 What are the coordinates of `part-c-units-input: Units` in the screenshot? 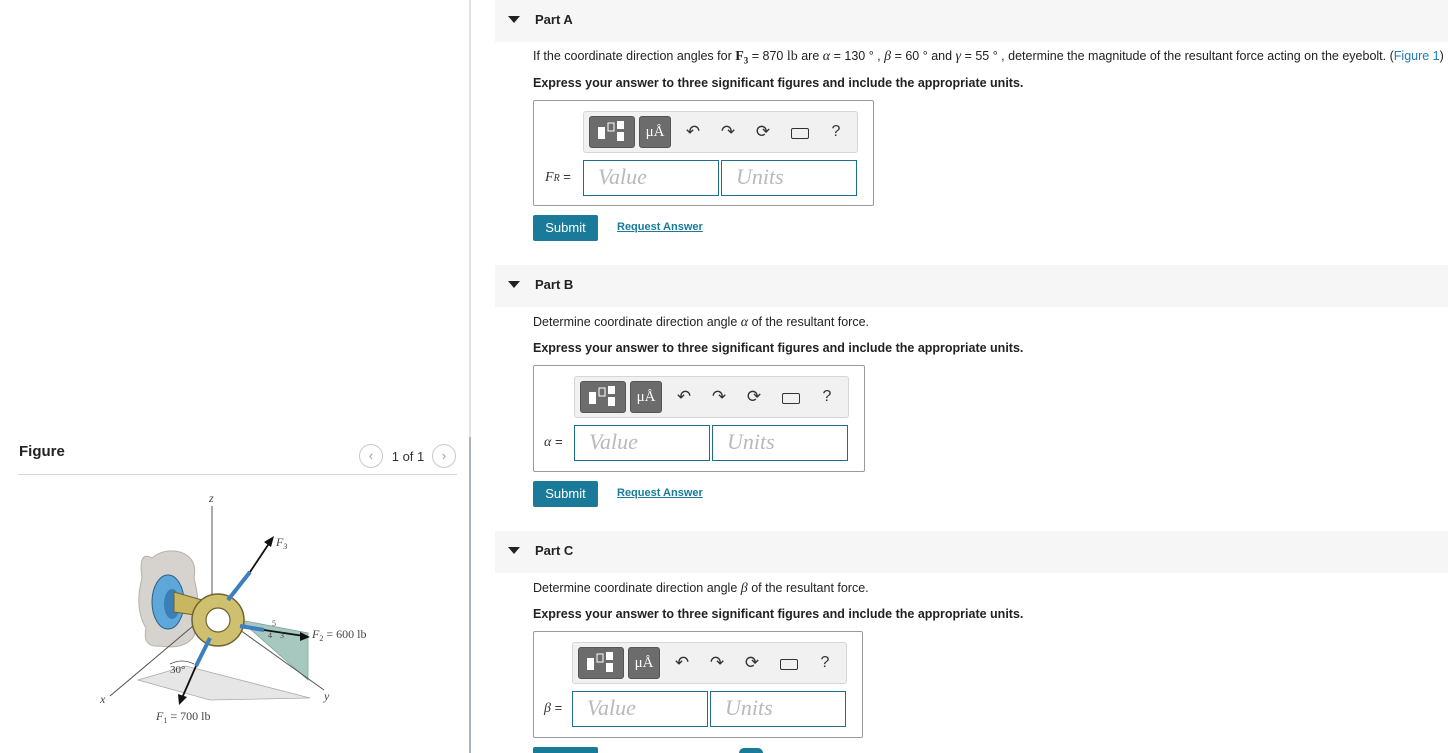 It's located at (778, 709).